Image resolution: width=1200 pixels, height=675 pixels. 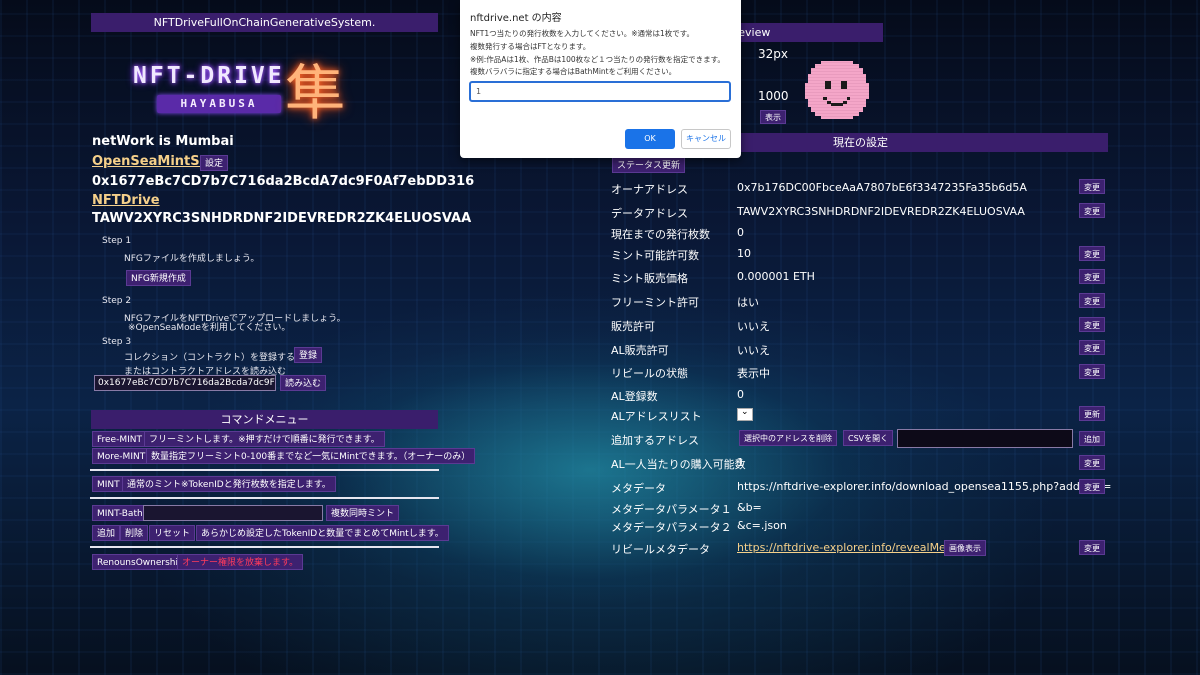 What do you see at coordinates (248, 92) in the screenshot?
I see `logo: NFT-DRIVE HAYABUSA 隼` at bounding box center [248, 92].